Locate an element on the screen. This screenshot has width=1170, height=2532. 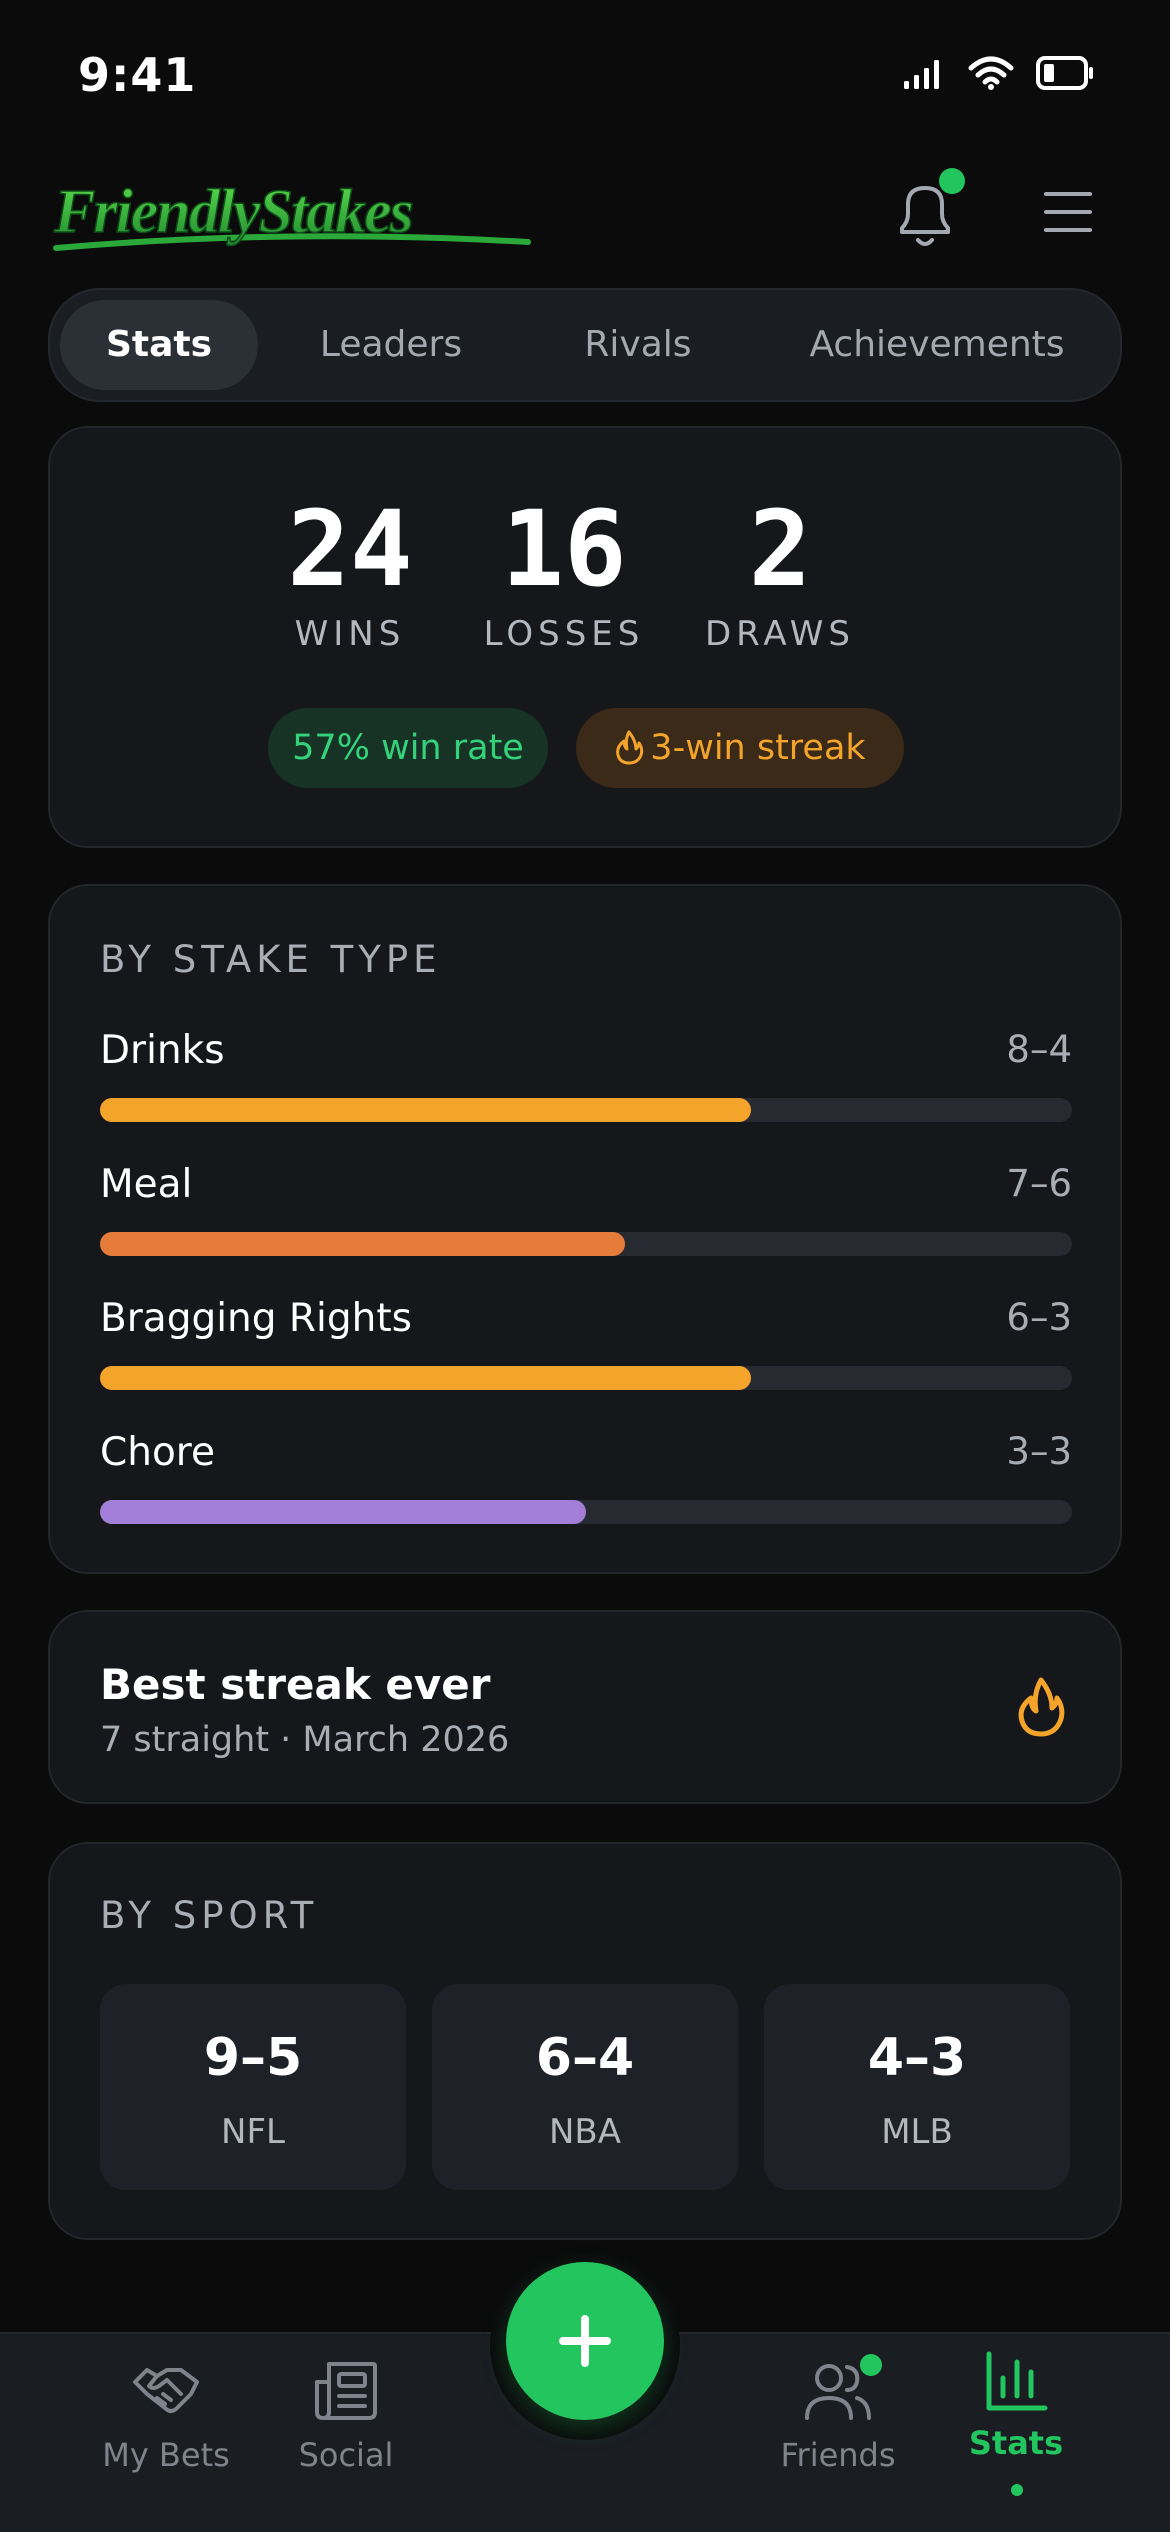
plus-icon is located at coordinates (585, 2341).